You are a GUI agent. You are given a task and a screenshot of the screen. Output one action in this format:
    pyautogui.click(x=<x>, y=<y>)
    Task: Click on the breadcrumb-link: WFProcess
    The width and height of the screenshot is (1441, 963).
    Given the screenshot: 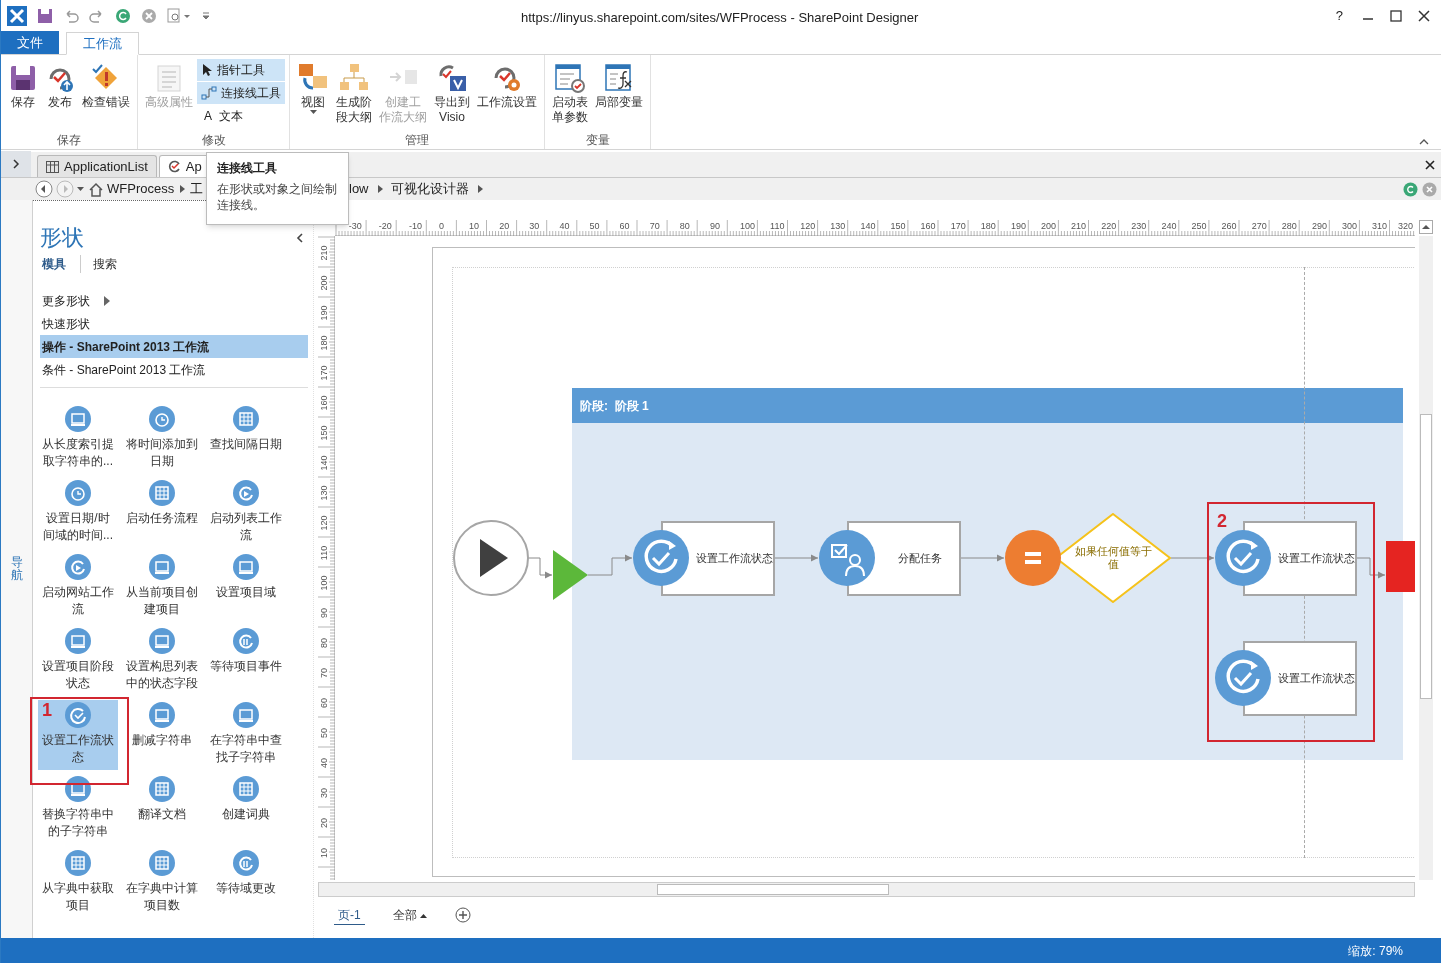 What is the action you would take?
    pyautogui.click(x=141, y=189)
    